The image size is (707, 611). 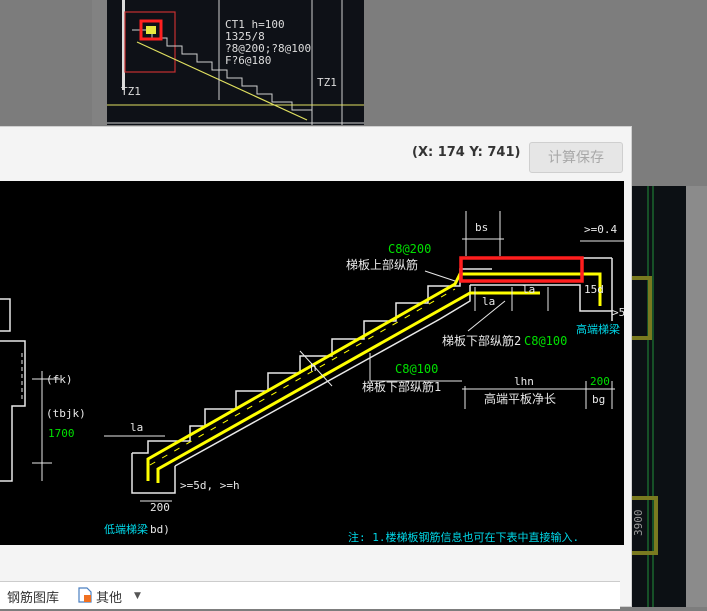 I want to click on d5h-label: >=5d, >=h, so click(x=210, y=485).